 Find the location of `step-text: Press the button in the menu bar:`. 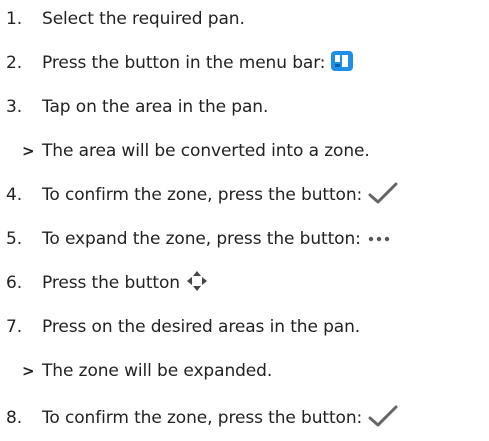

step-text: Press the button in the menu bar: is located at coordinates (184, 63).